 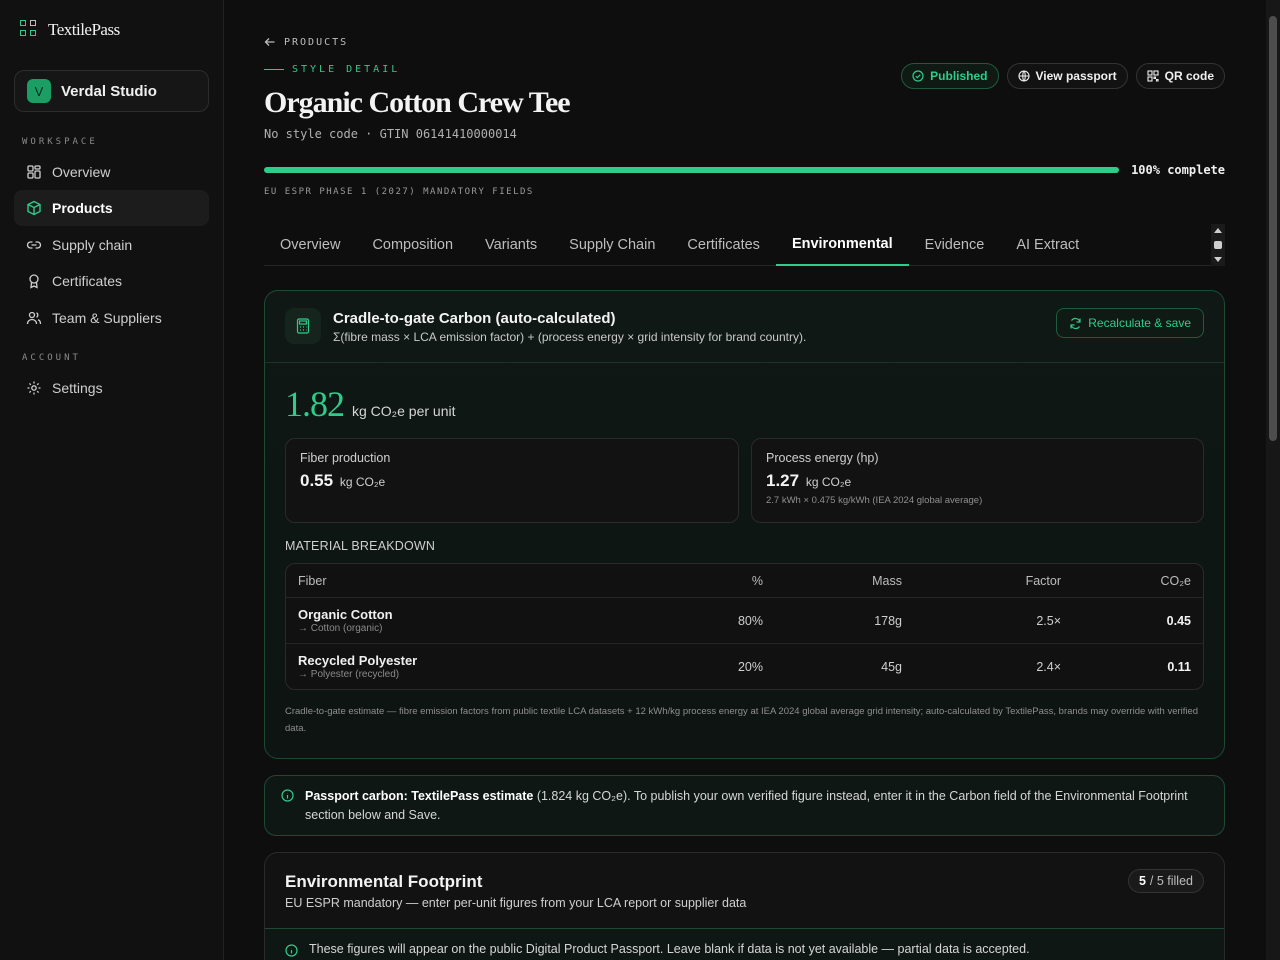 What do you see at coordinates (111, 281) in the screenshot?
I see `sidebar-item-certificates: Certificates` at bounding box center [111, 281].